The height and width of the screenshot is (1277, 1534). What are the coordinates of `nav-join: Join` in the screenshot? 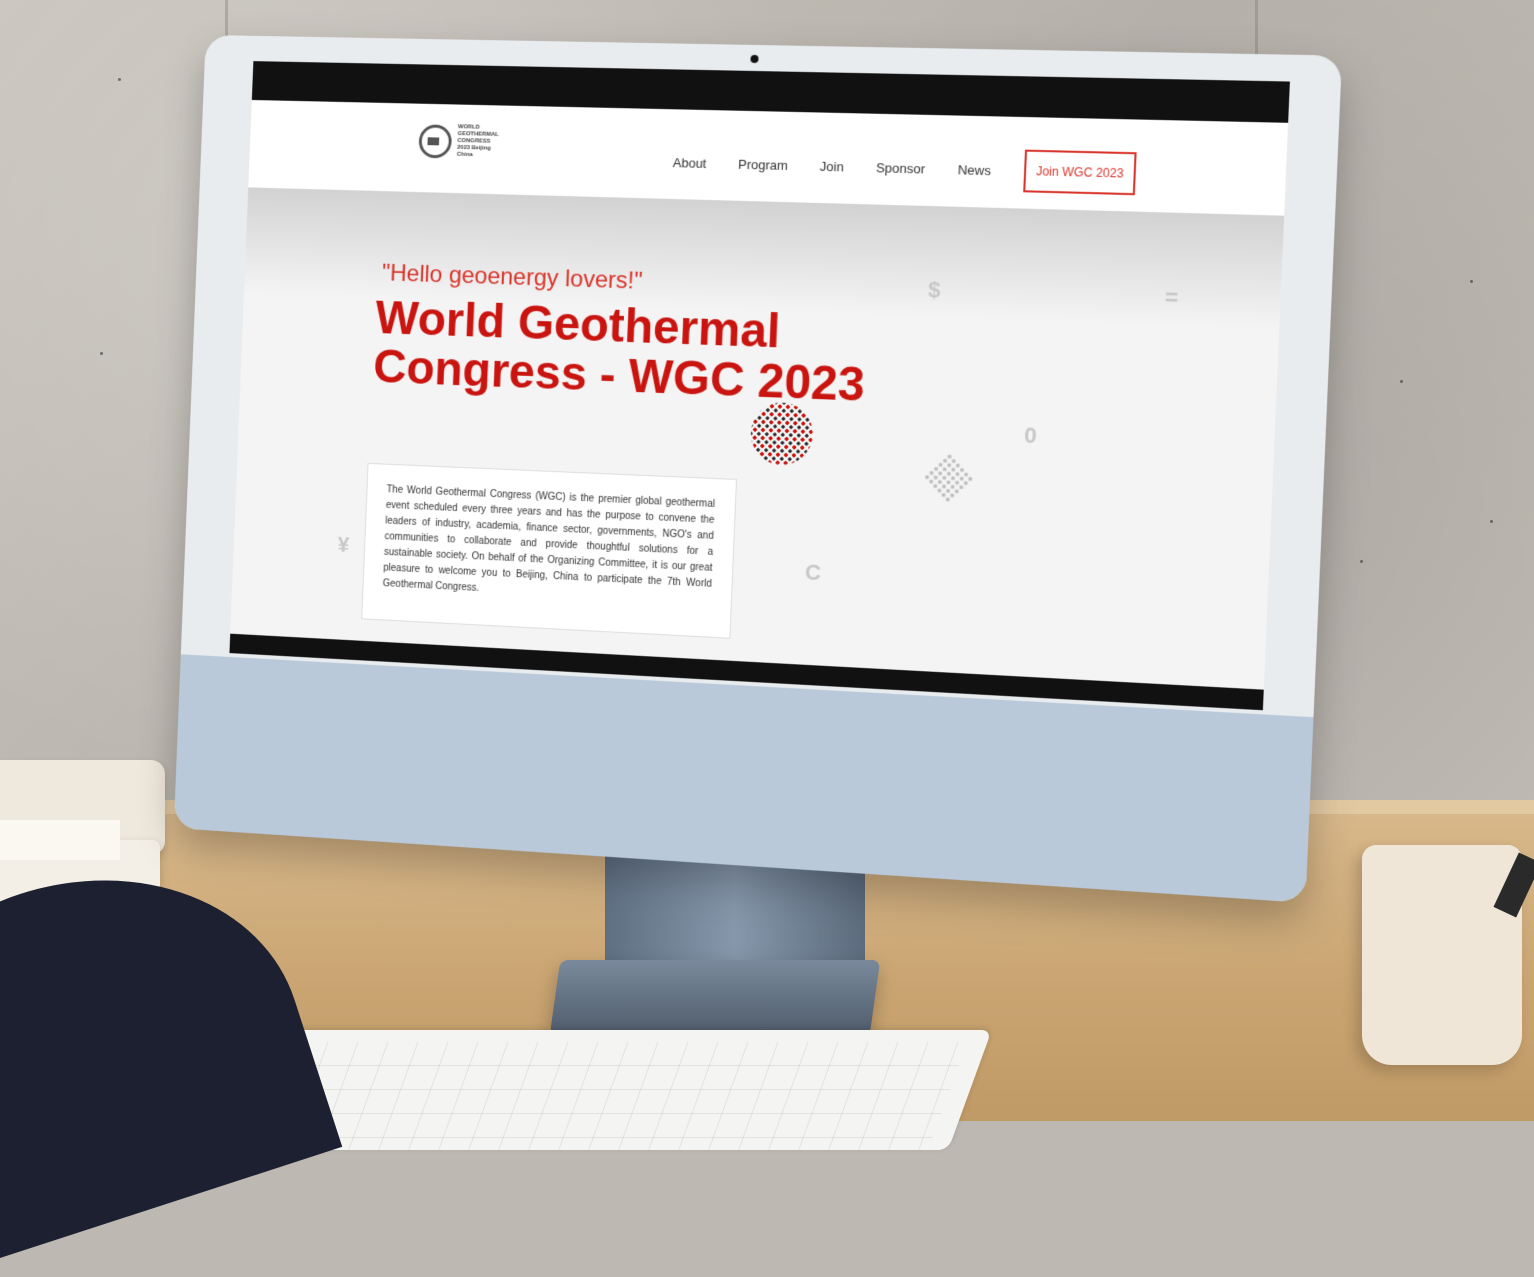 It's located at (832, 166).